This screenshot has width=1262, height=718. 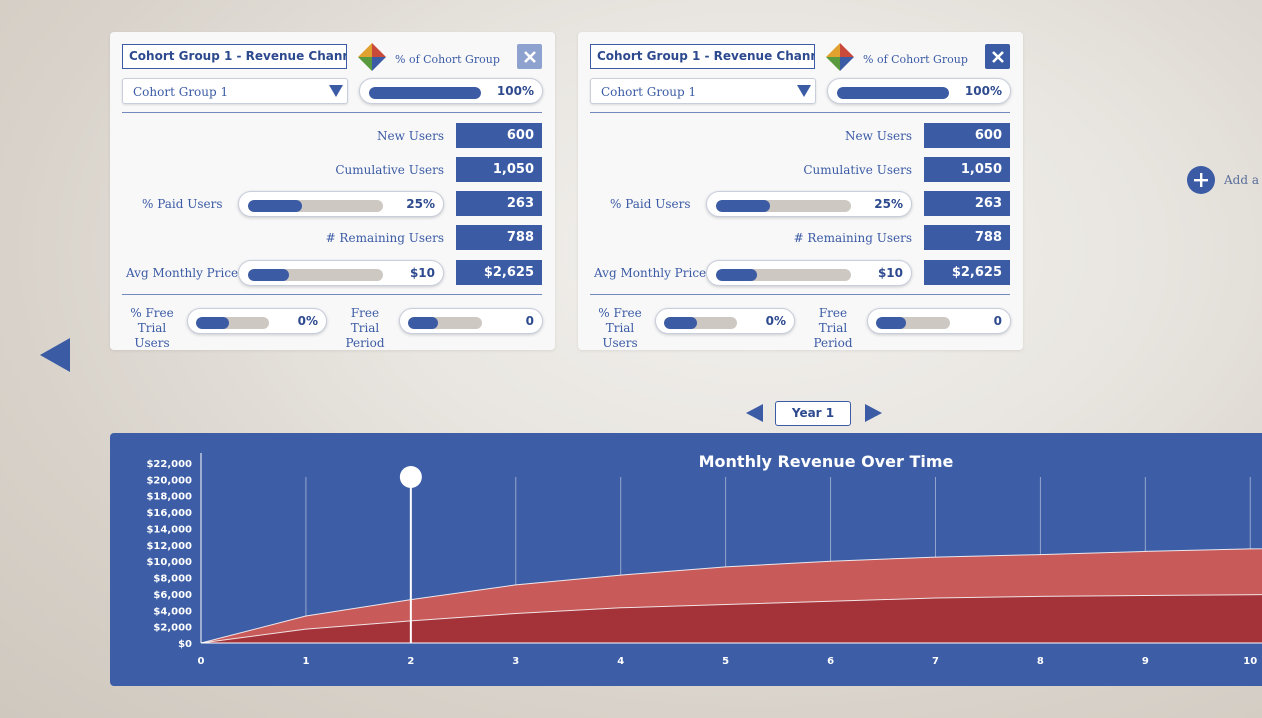 What do you see at coordinates (55, 355) in the screenshot?
I see `previous-panel-icon` at bounding box center [55, 355].